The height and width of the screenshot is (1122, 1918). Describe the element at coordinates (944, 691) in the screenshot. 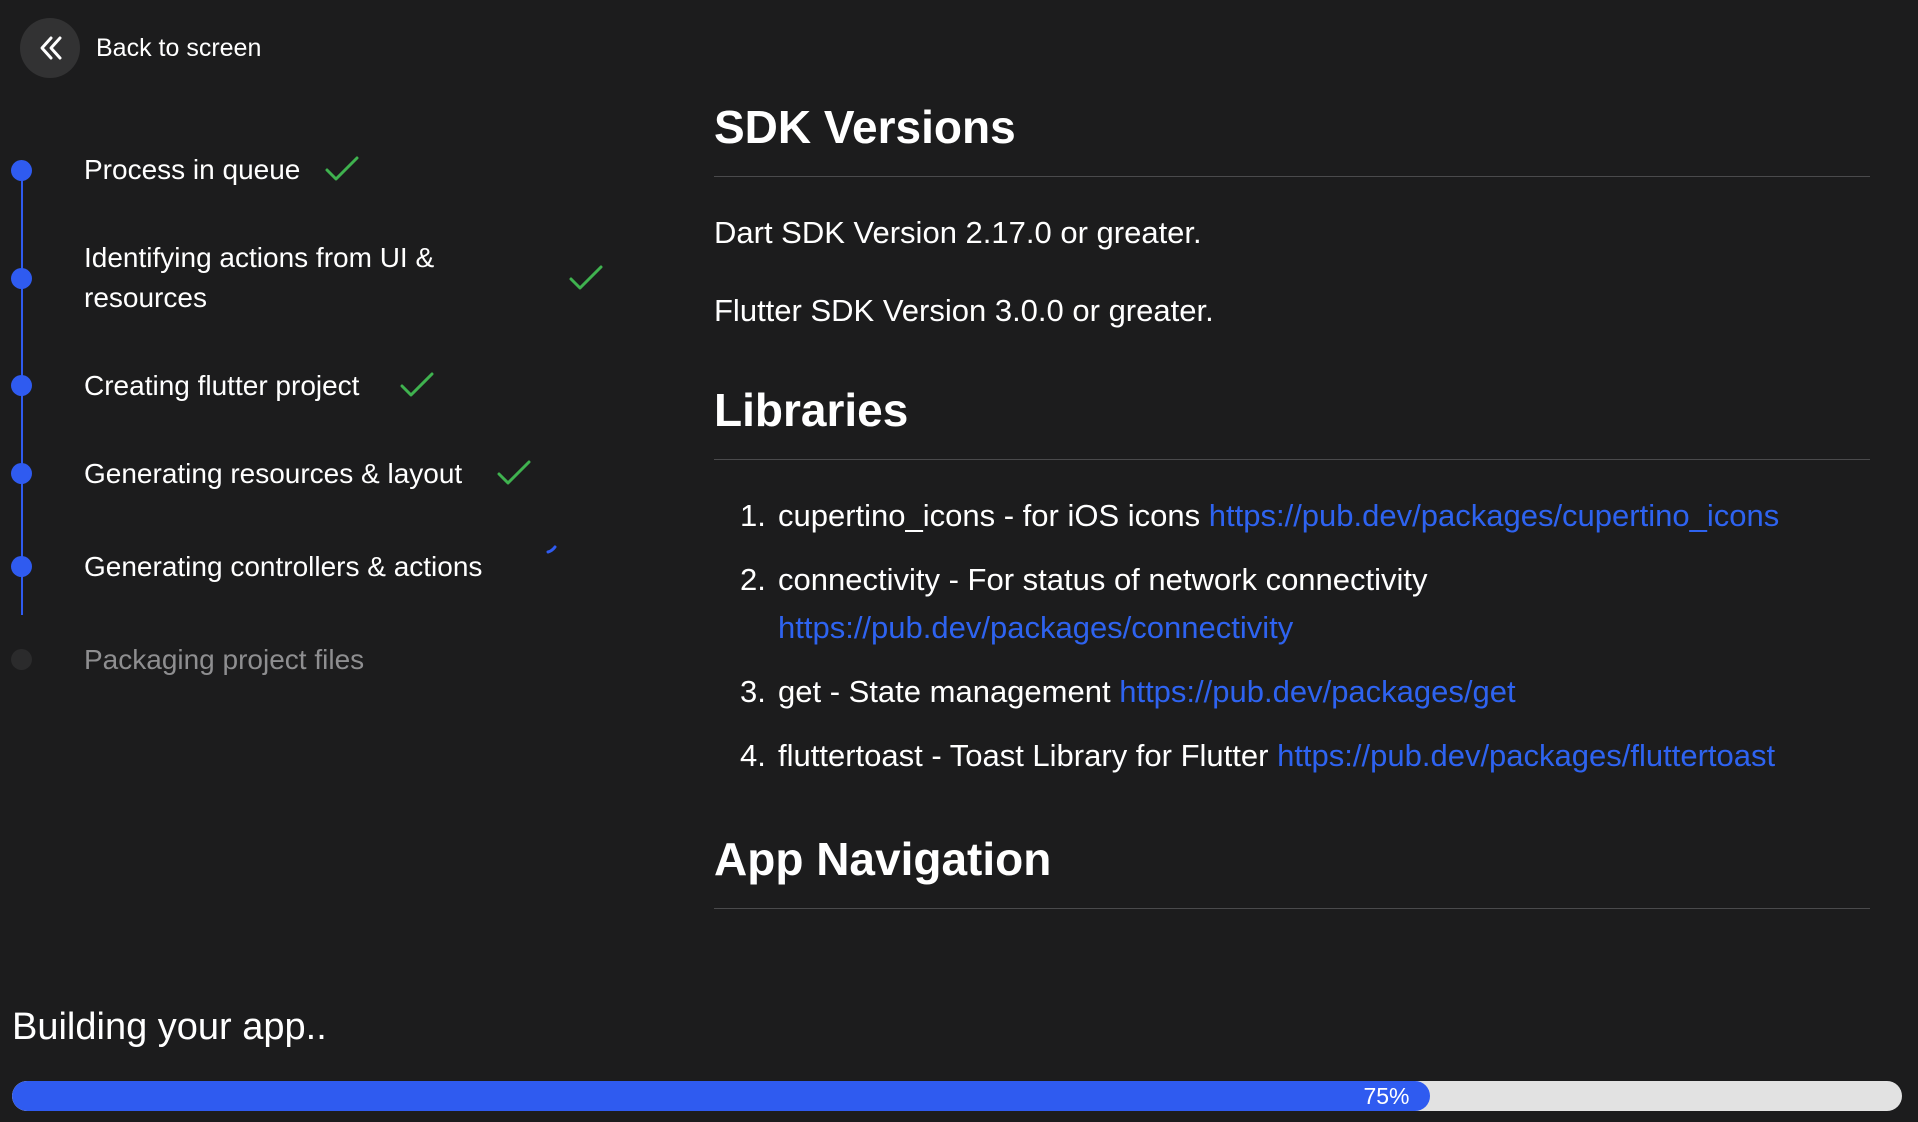

I see `library-description: get - State management` at that location.